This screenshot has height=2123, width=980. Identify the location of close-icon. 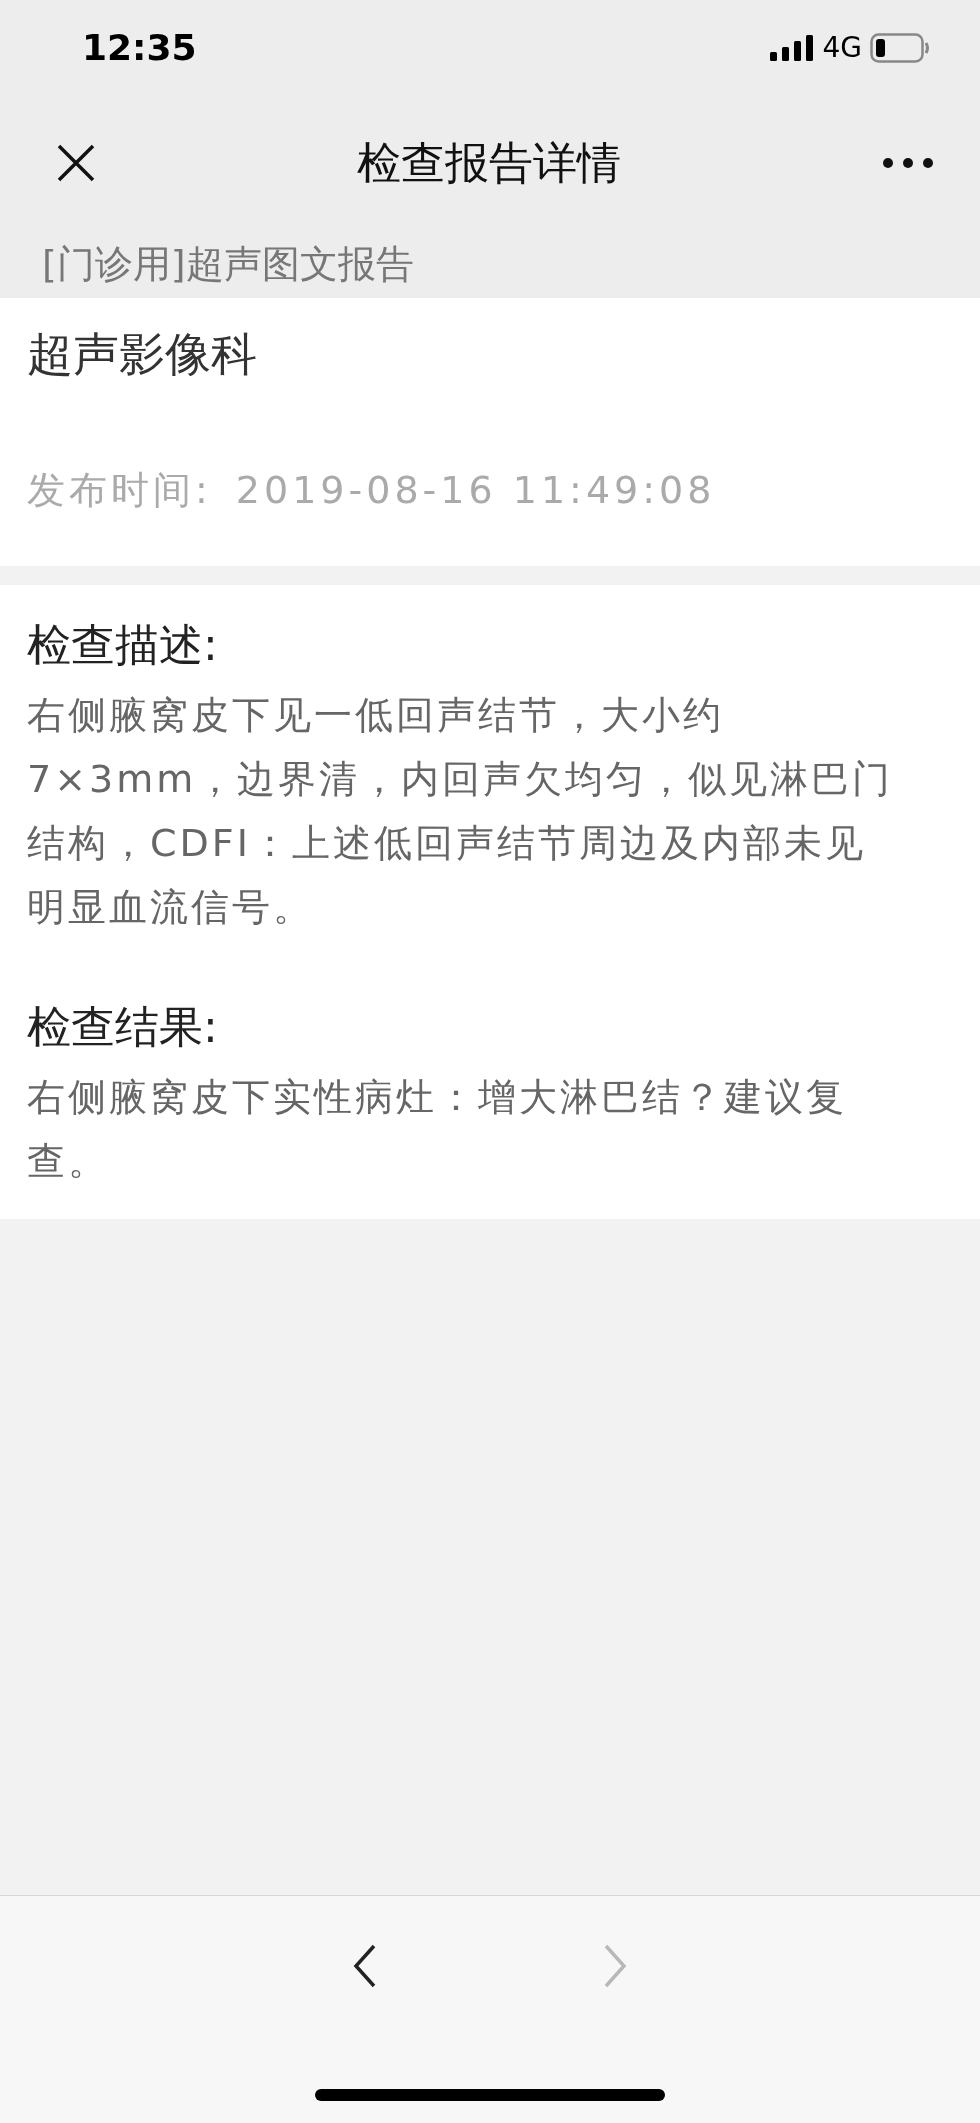
(76, 162).